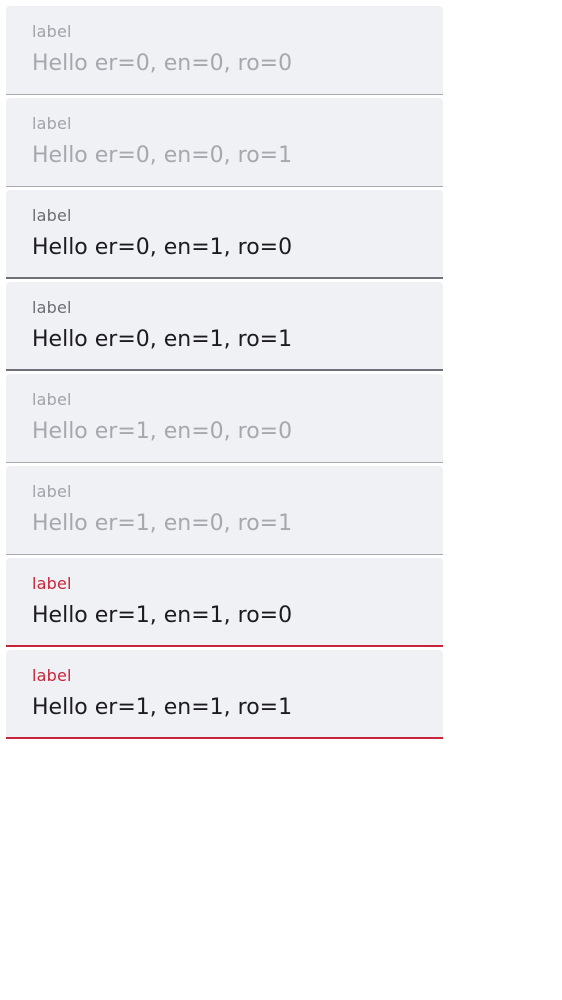  I want to click on field-input: Hello er=1, en=1, ro=0, so click(162, 616).